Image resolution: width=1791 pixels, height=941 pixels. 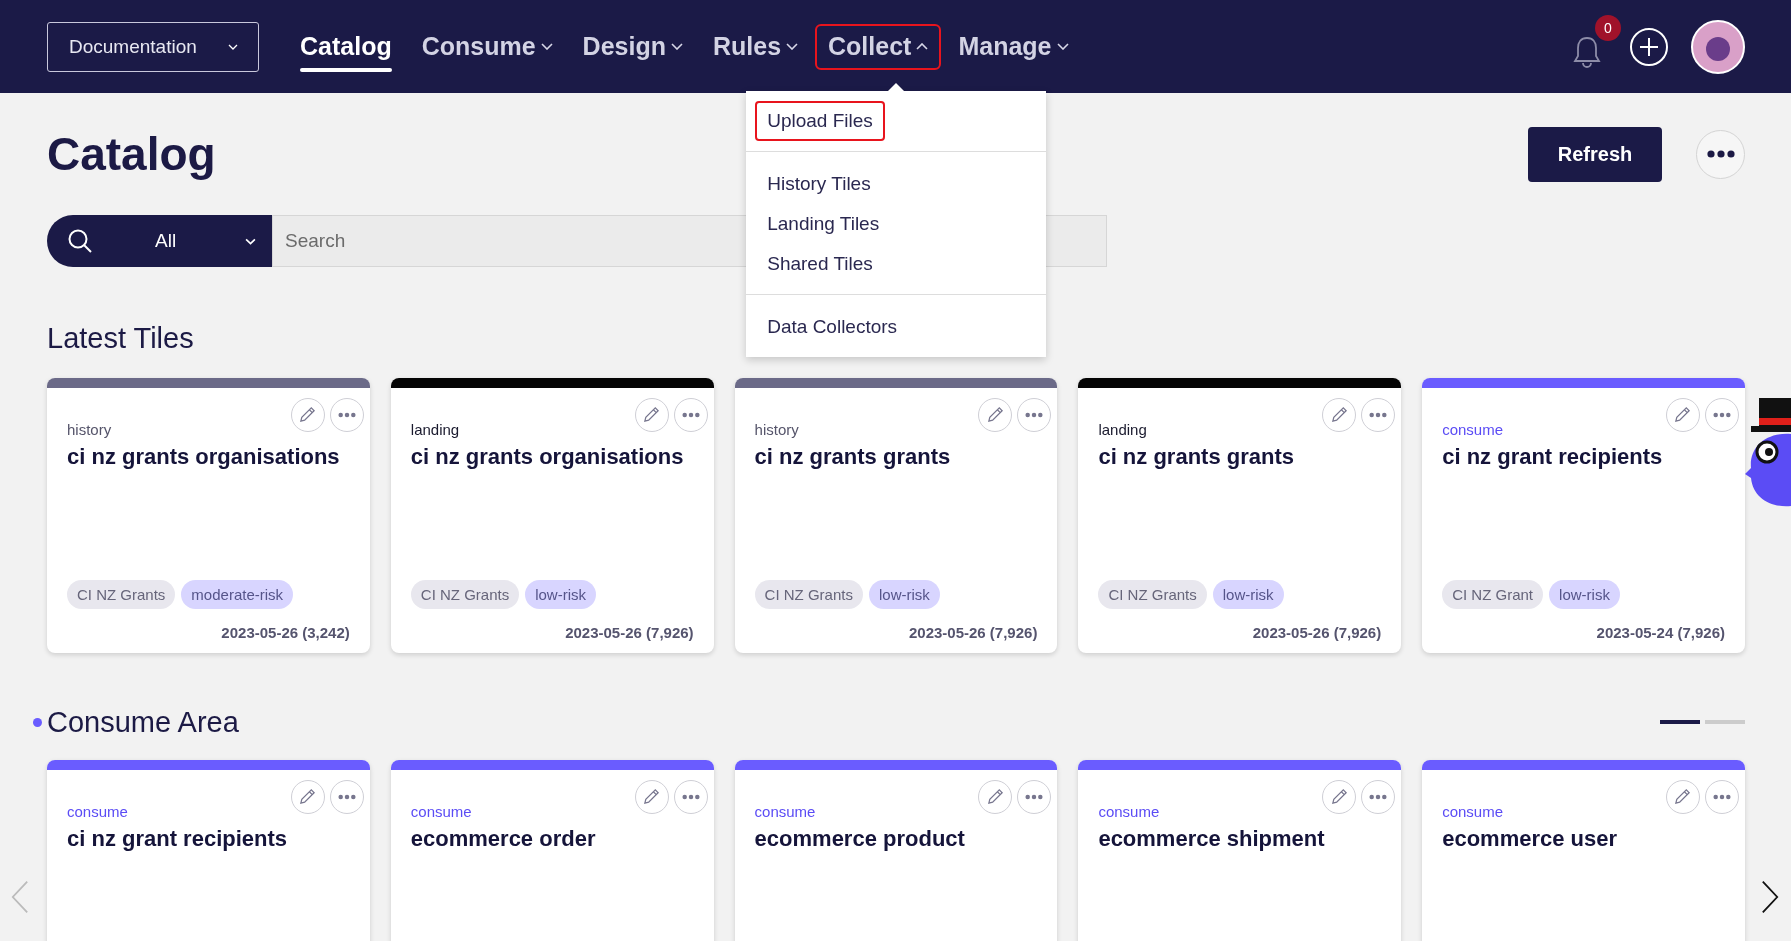 What do you see at coordinates (1595, 154) in the screenshot?
I see `refresh-button: Refresh` at bounding box center [1595, 154].